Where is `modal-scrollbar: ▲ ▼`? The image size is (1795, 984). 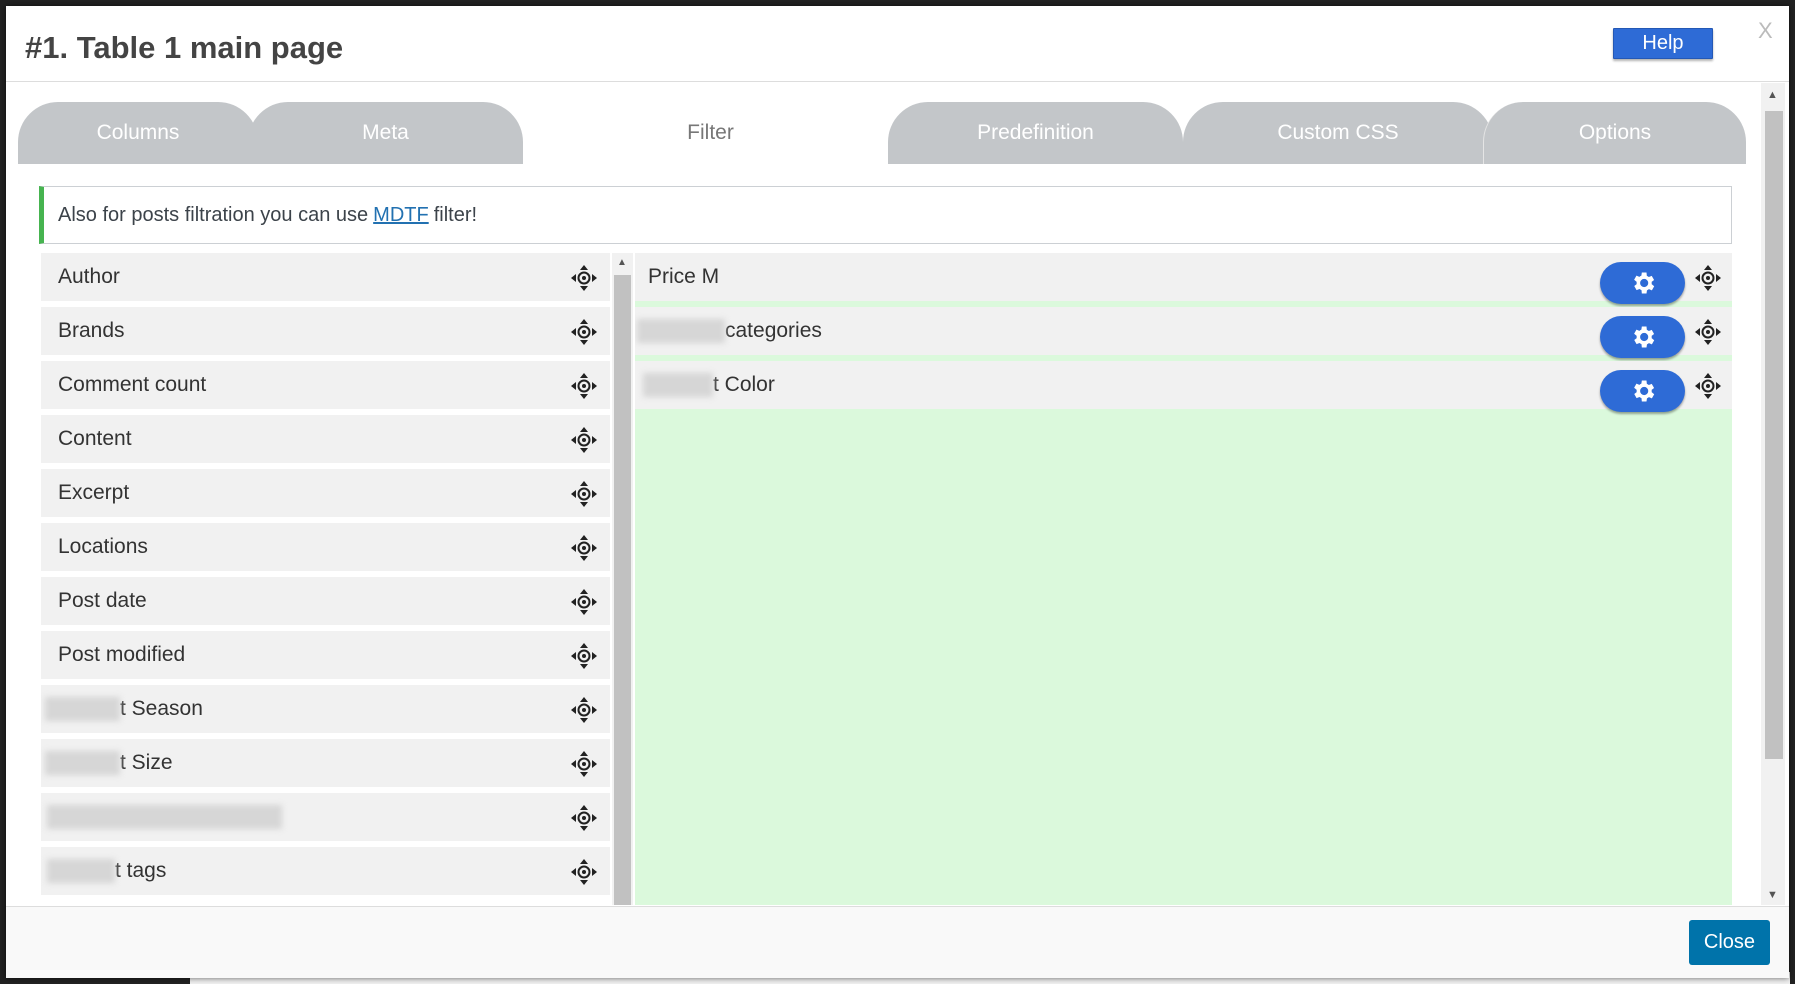
modal-scrollbar: ▲ ▼ is located at coordinates (1773, 494).